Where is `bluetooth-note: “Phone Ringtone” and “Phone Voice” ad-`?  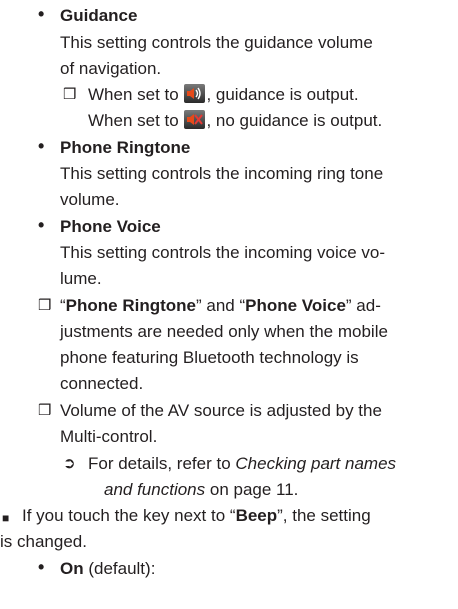 bluetooth-note: “Phone Ringtone” and “Phone Voice” ad- is located at coordinates (220, 306).